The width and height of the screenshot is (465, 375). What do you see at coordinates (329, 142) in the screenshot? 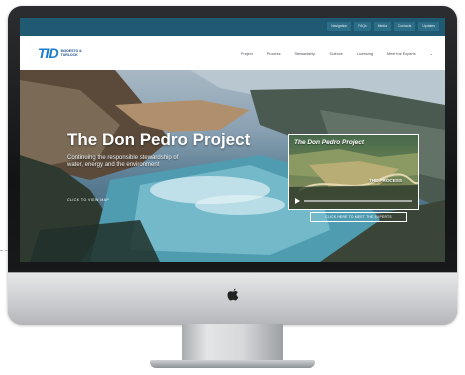
I see `video-title: The Don Pedro Project` at bounding box center [329, 142].